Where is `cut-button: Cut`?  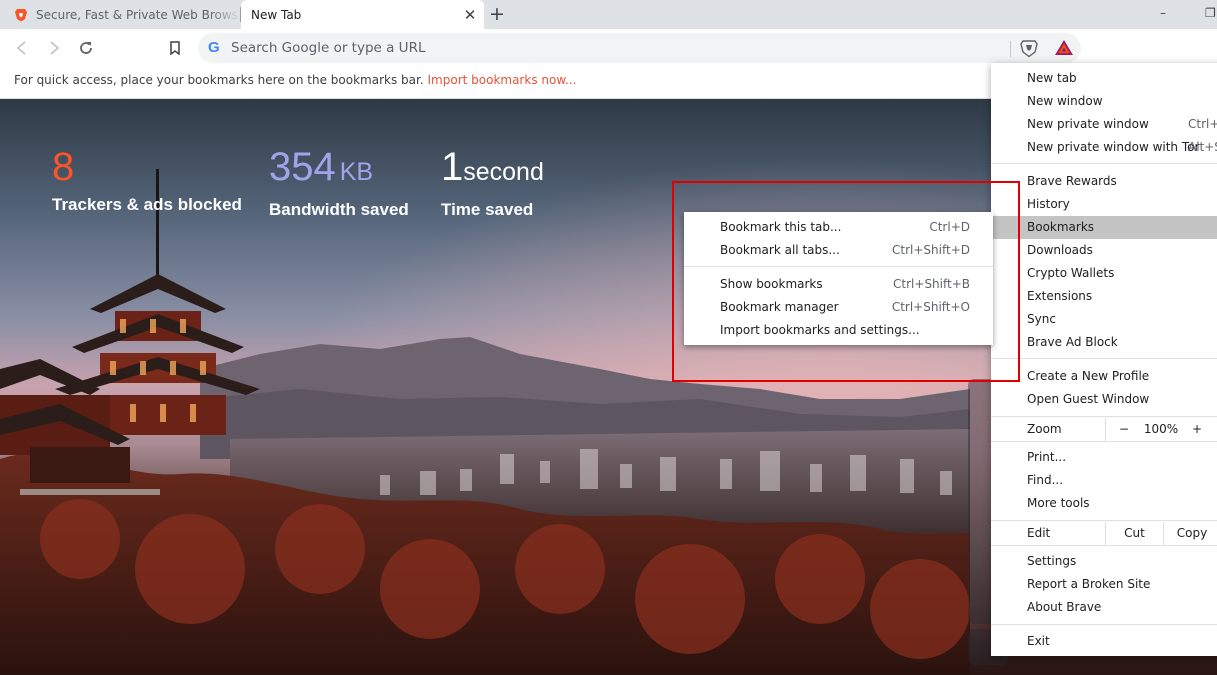 cut-button: Cut is located at coordinates (1134, 533).